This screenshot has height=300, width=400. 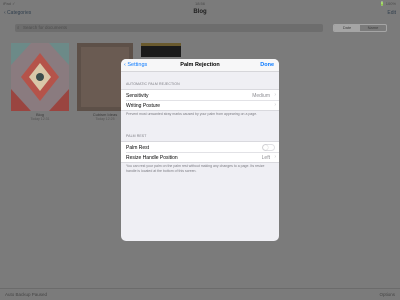 What do you see at coordinates (153, 84) in the screenshot?
I see `section-header-auto-palm: AUTOMATIC PALM REJECTION` at bounding box center [153, 84].